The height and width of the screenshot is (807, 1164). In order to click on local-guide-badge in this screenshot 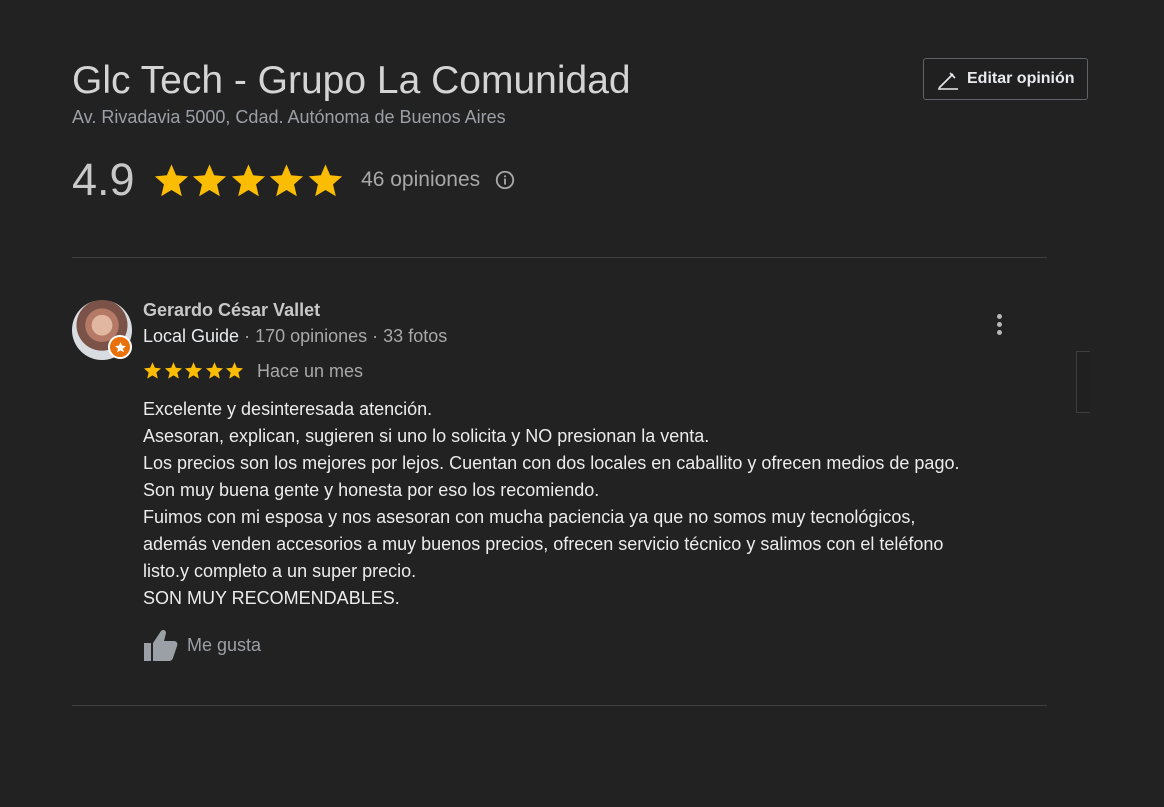, I will do `click(120, 347)`.